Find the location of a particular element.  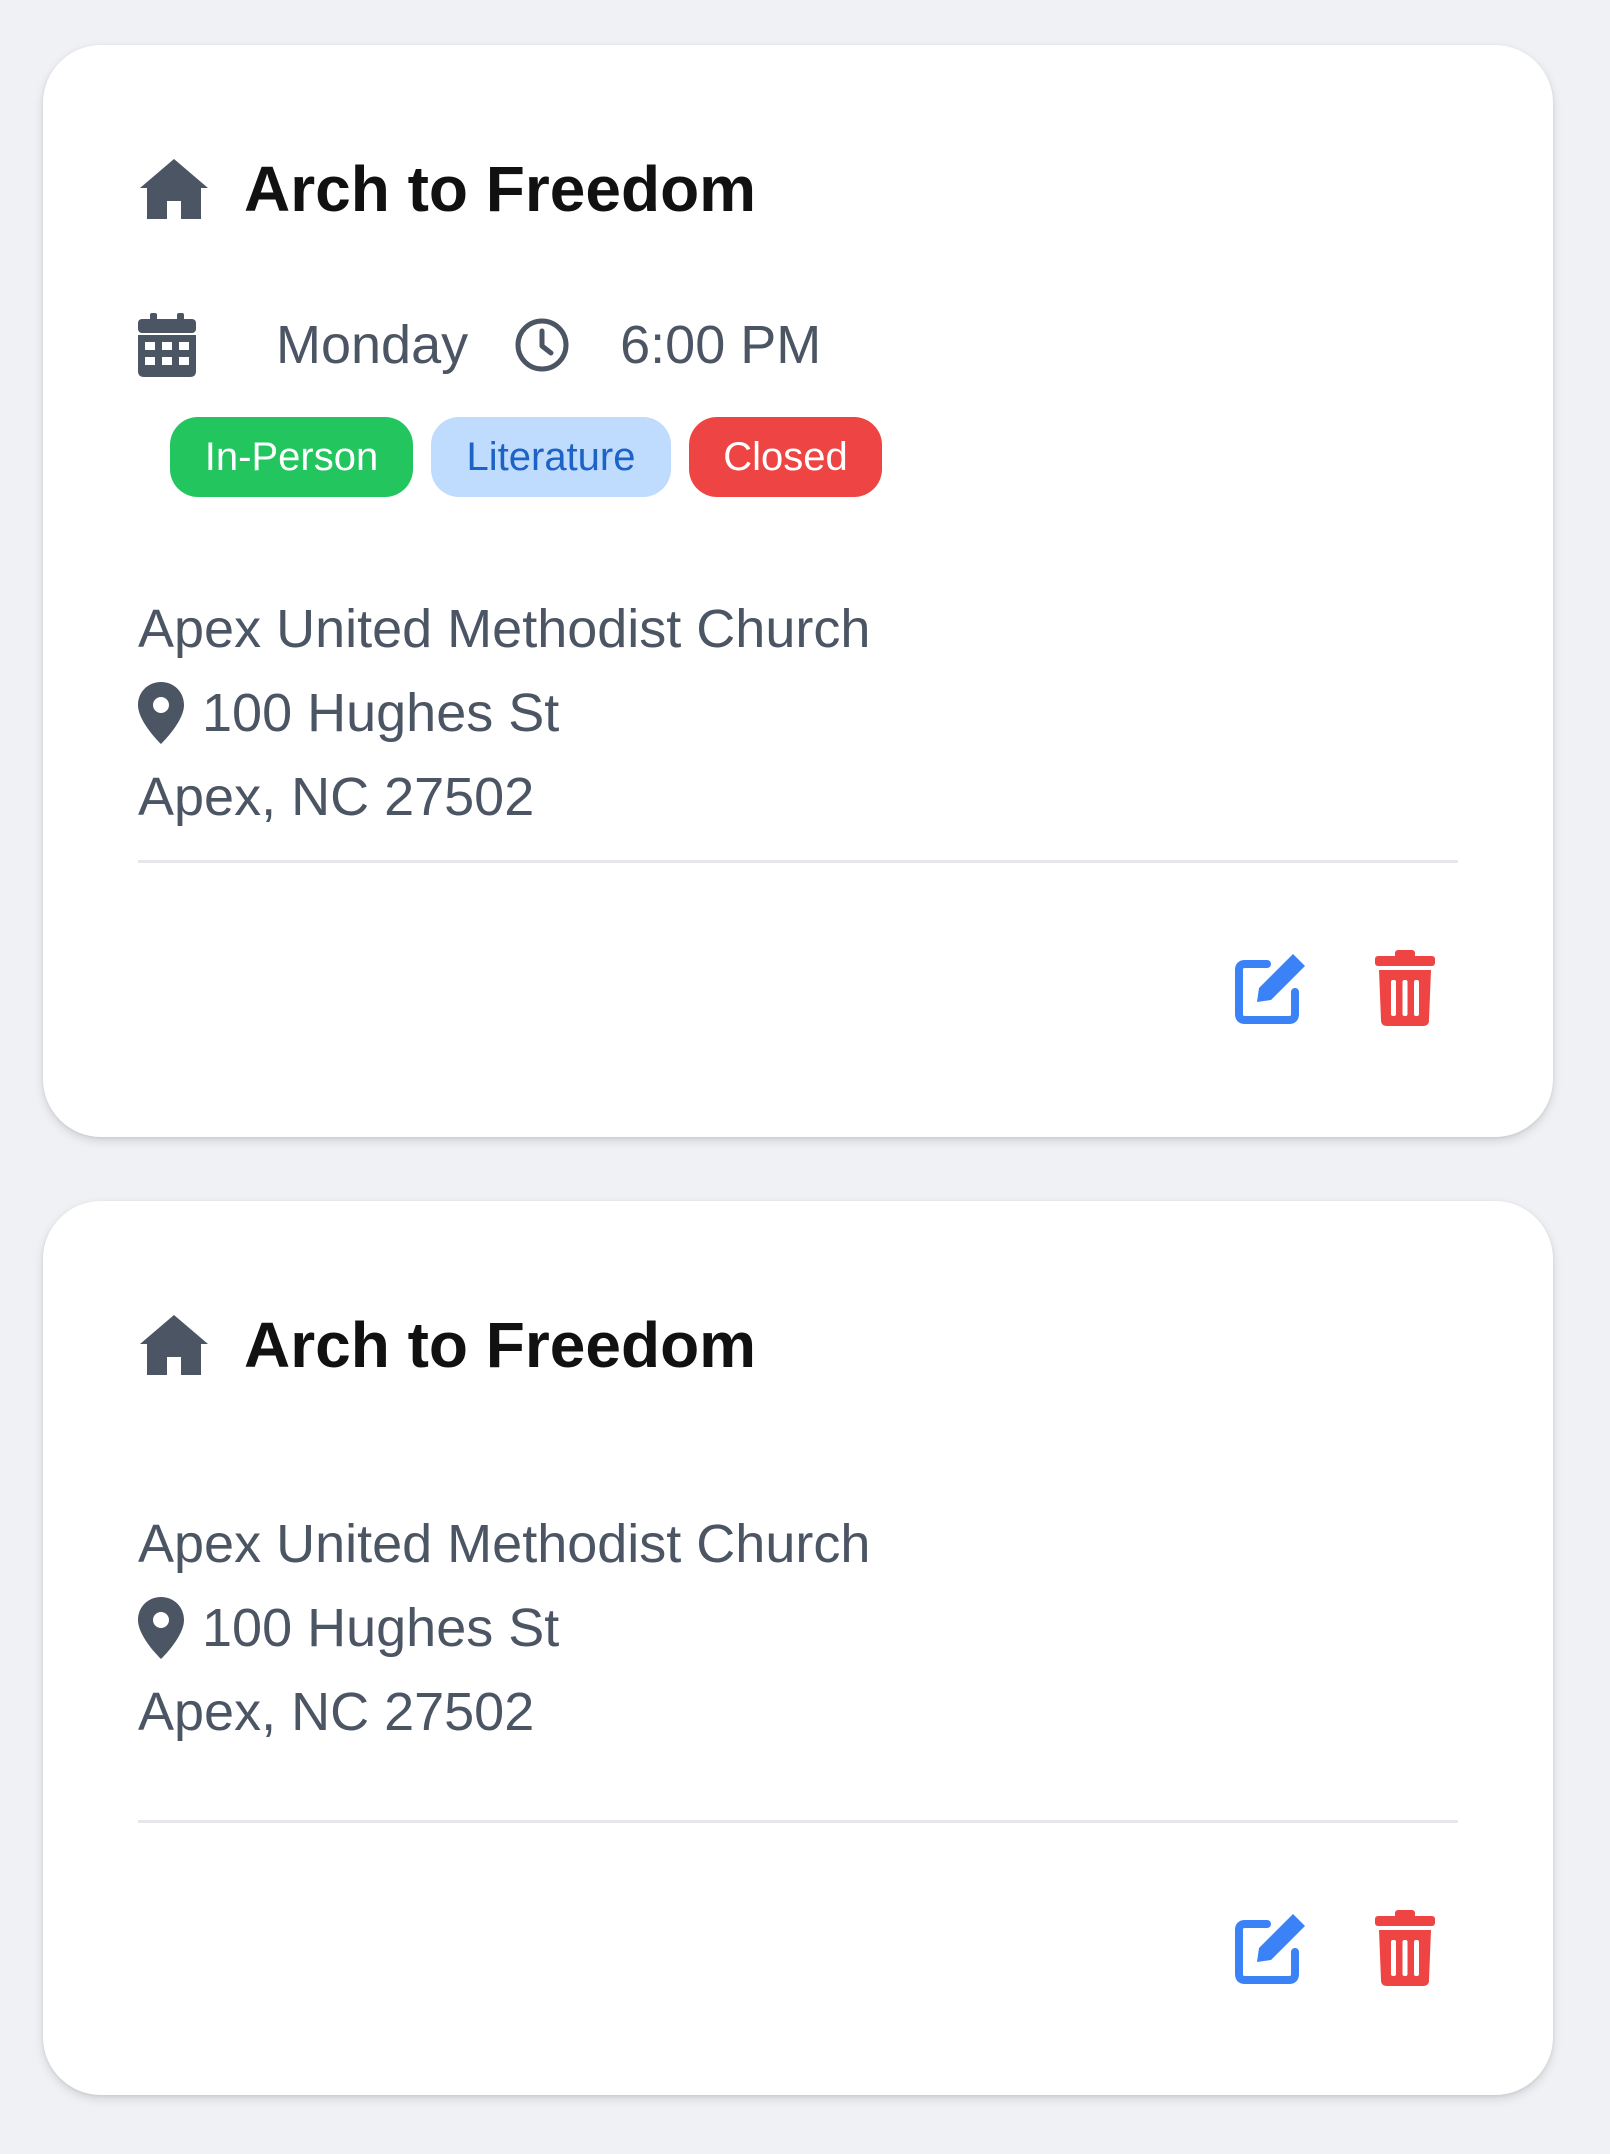

tag-in-person: In-Person is located at coordinates (291, 457).